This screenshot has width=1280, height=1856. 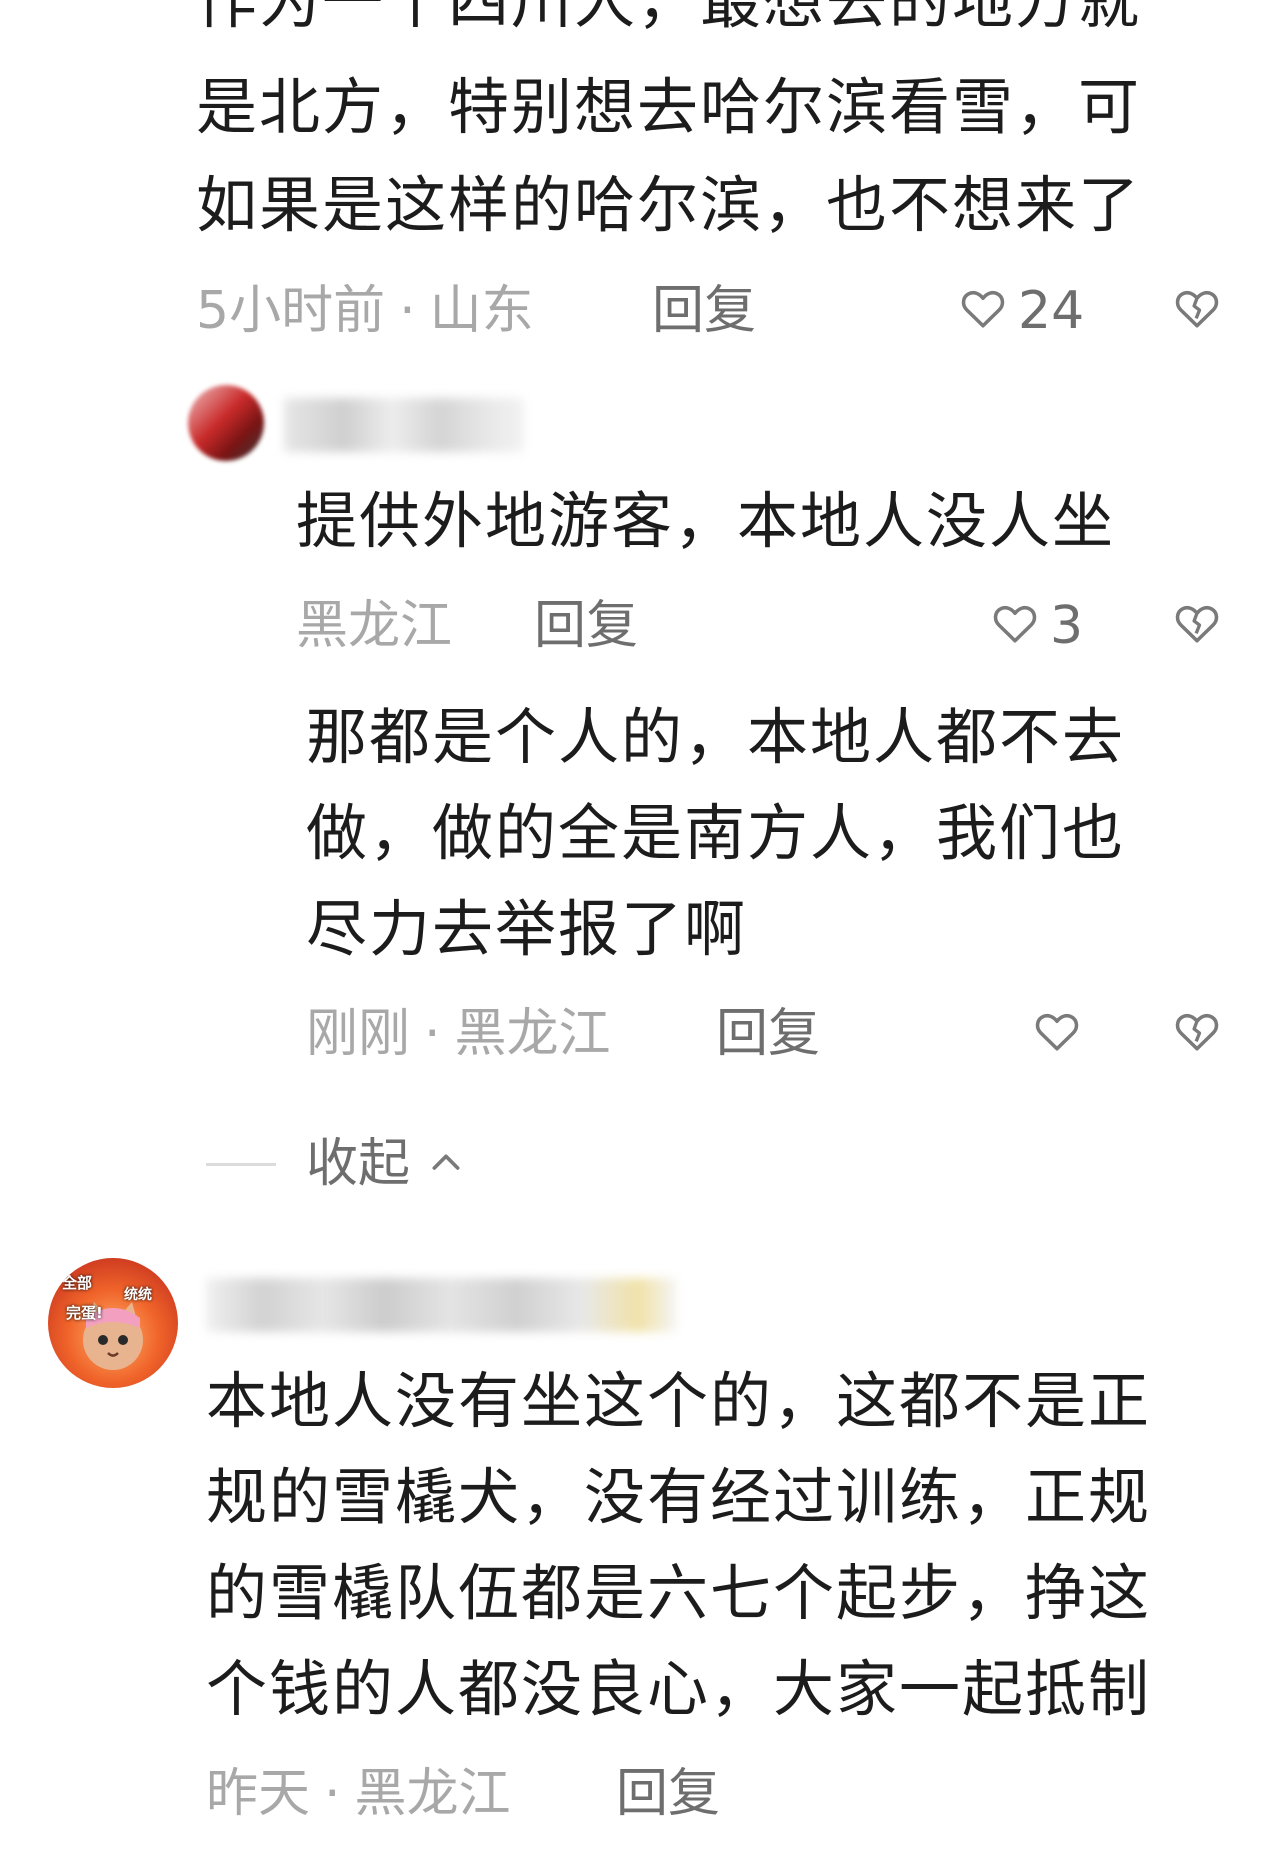 I want to click on chevron-up-icon, so click(x=446, y=1163).